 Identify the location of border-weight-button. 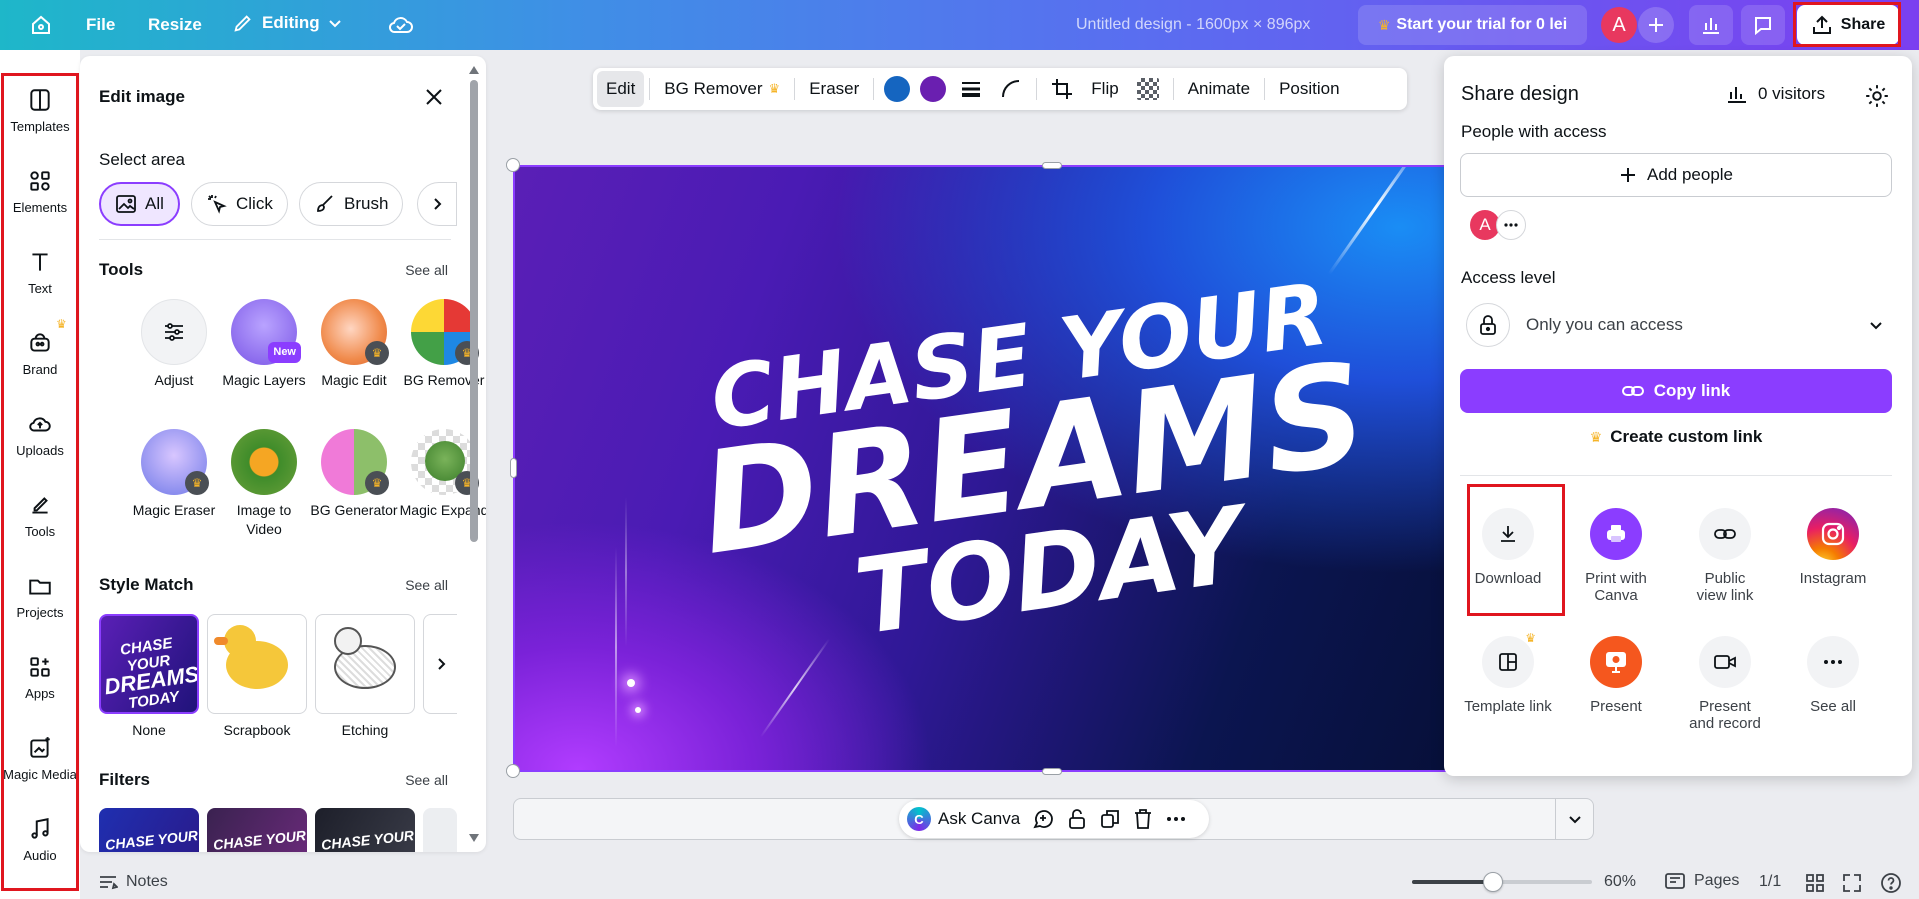
(971, 89).